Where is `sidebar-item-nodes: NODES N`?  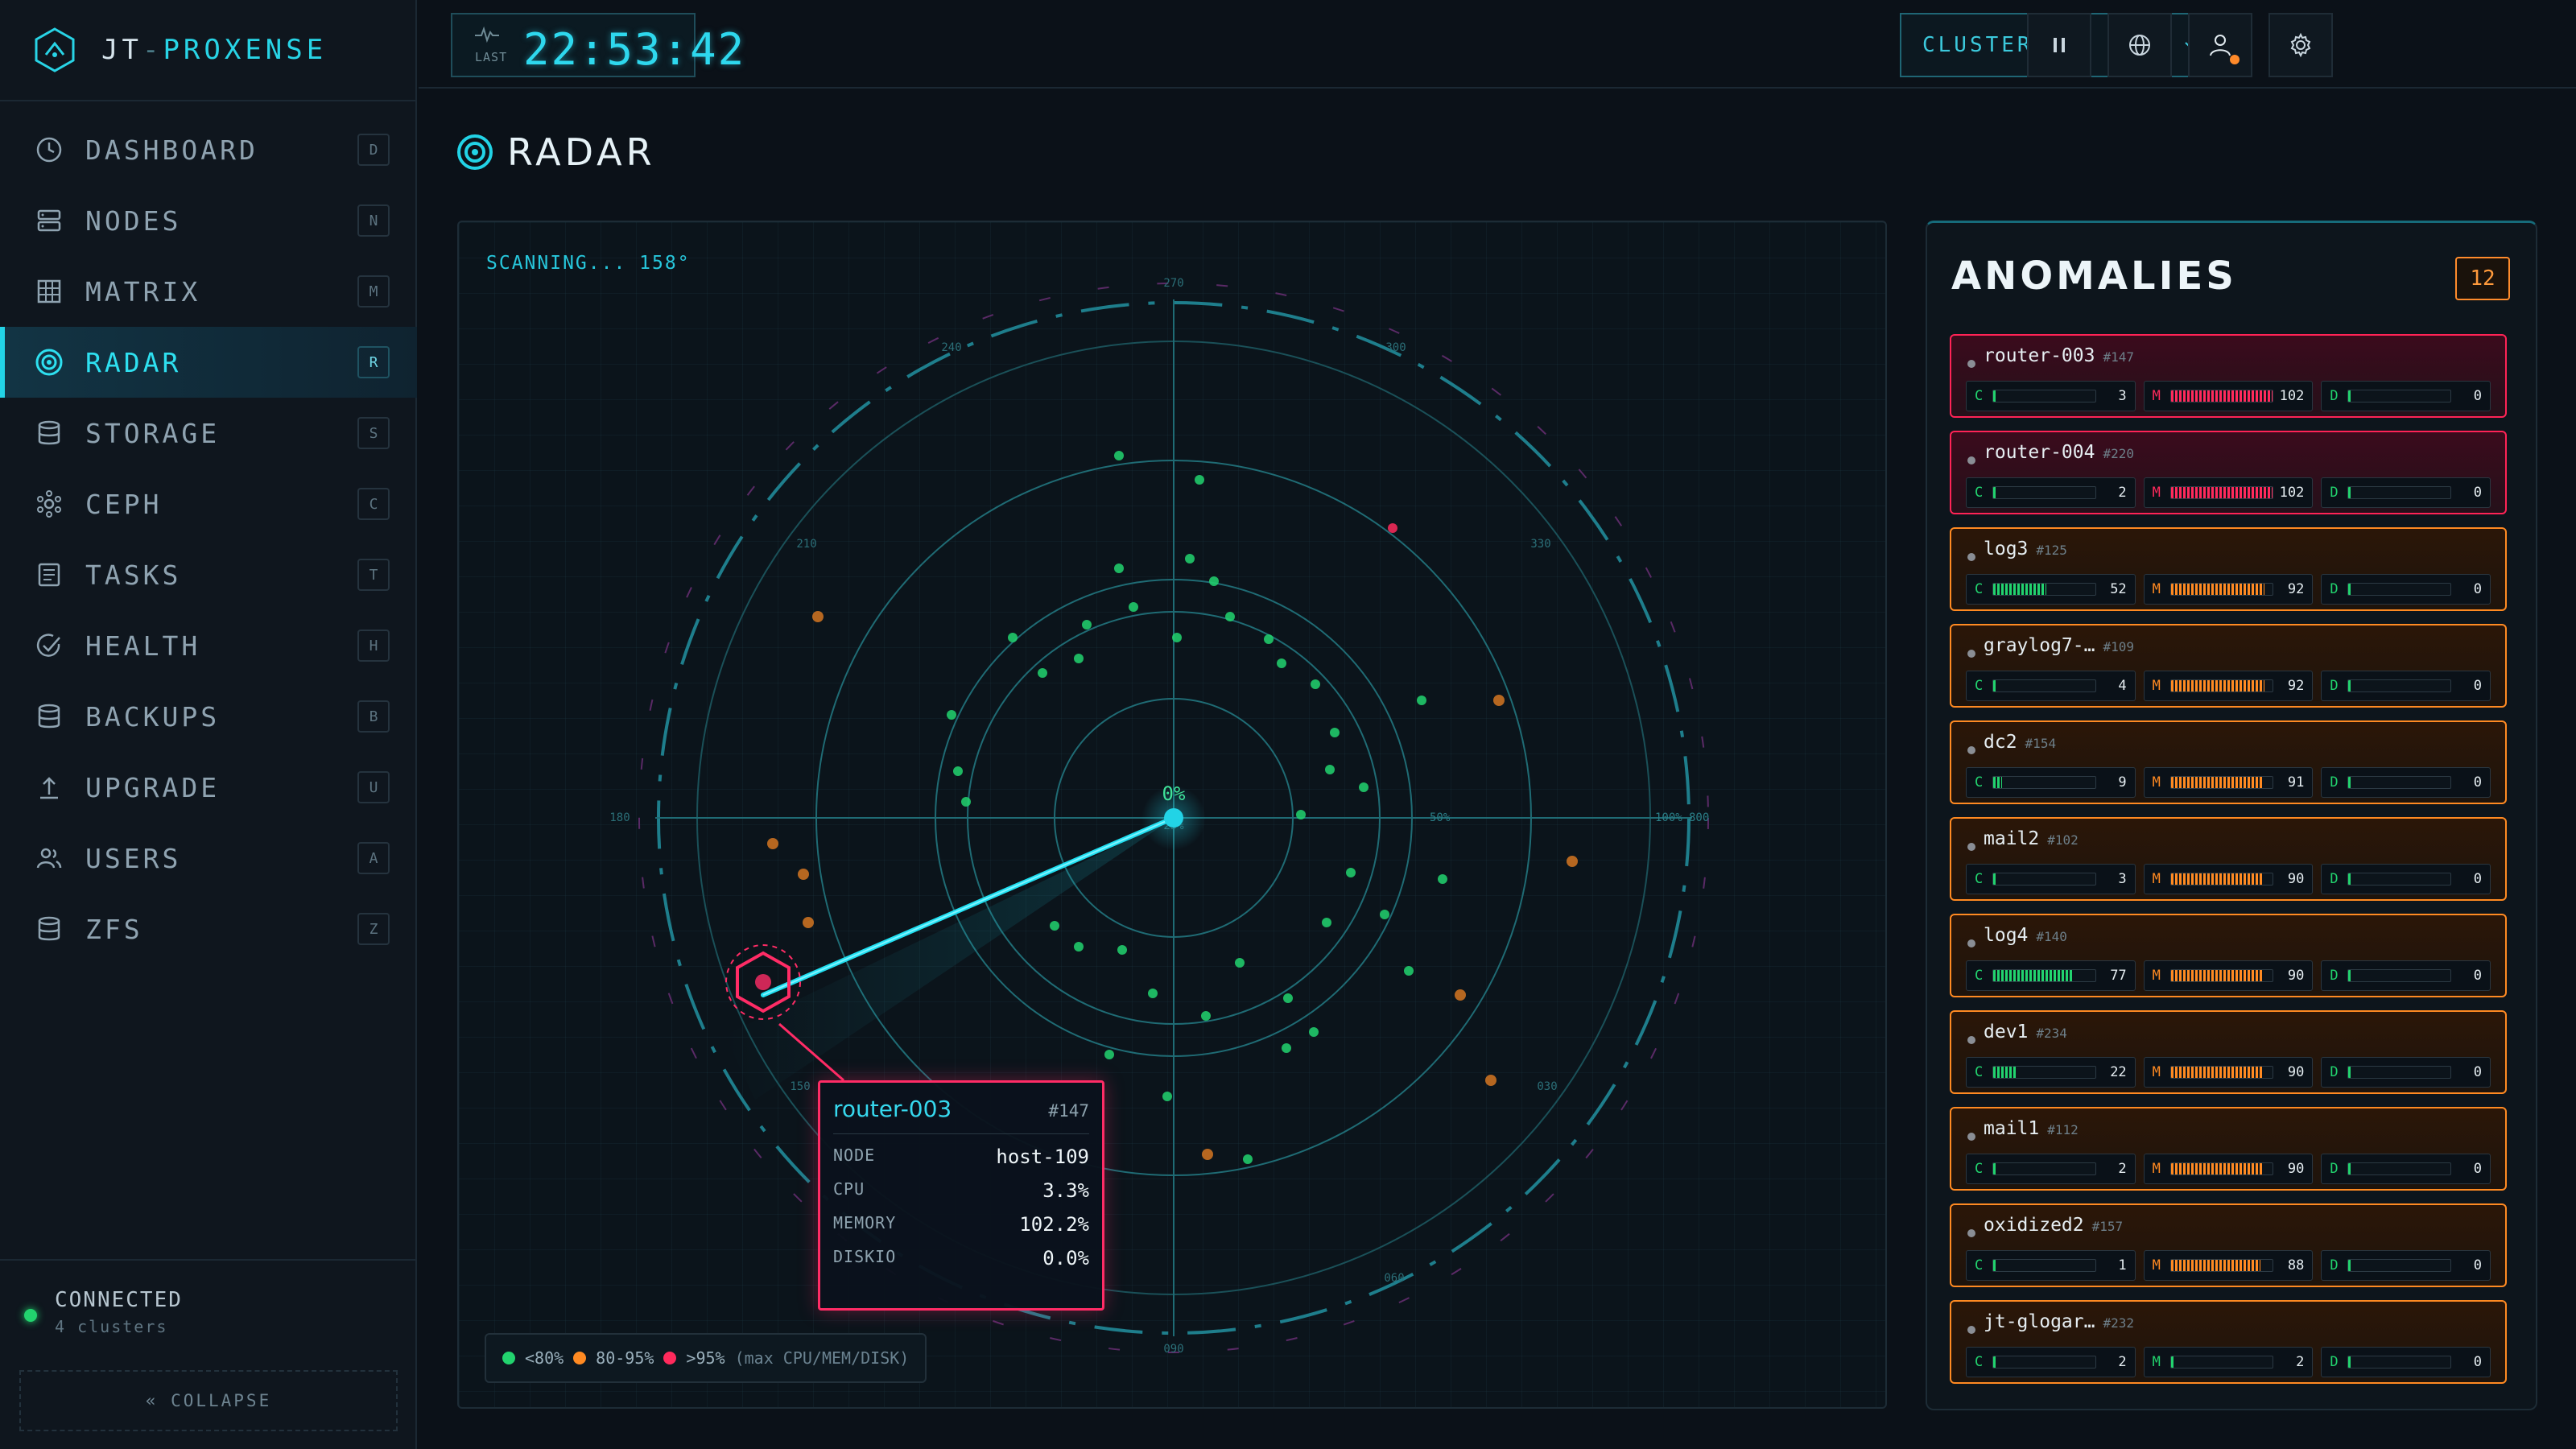 sidebar-item-nodes: NODES N is located at coordinates (208, 221).